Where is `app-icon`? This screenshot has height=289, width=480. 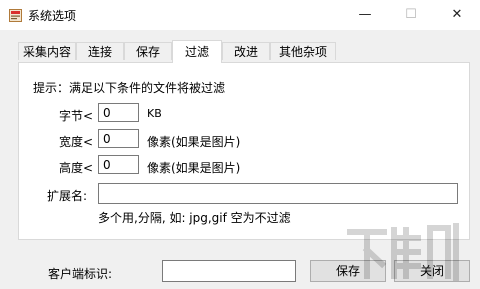 app-icon is located at coordinates (15, 15).